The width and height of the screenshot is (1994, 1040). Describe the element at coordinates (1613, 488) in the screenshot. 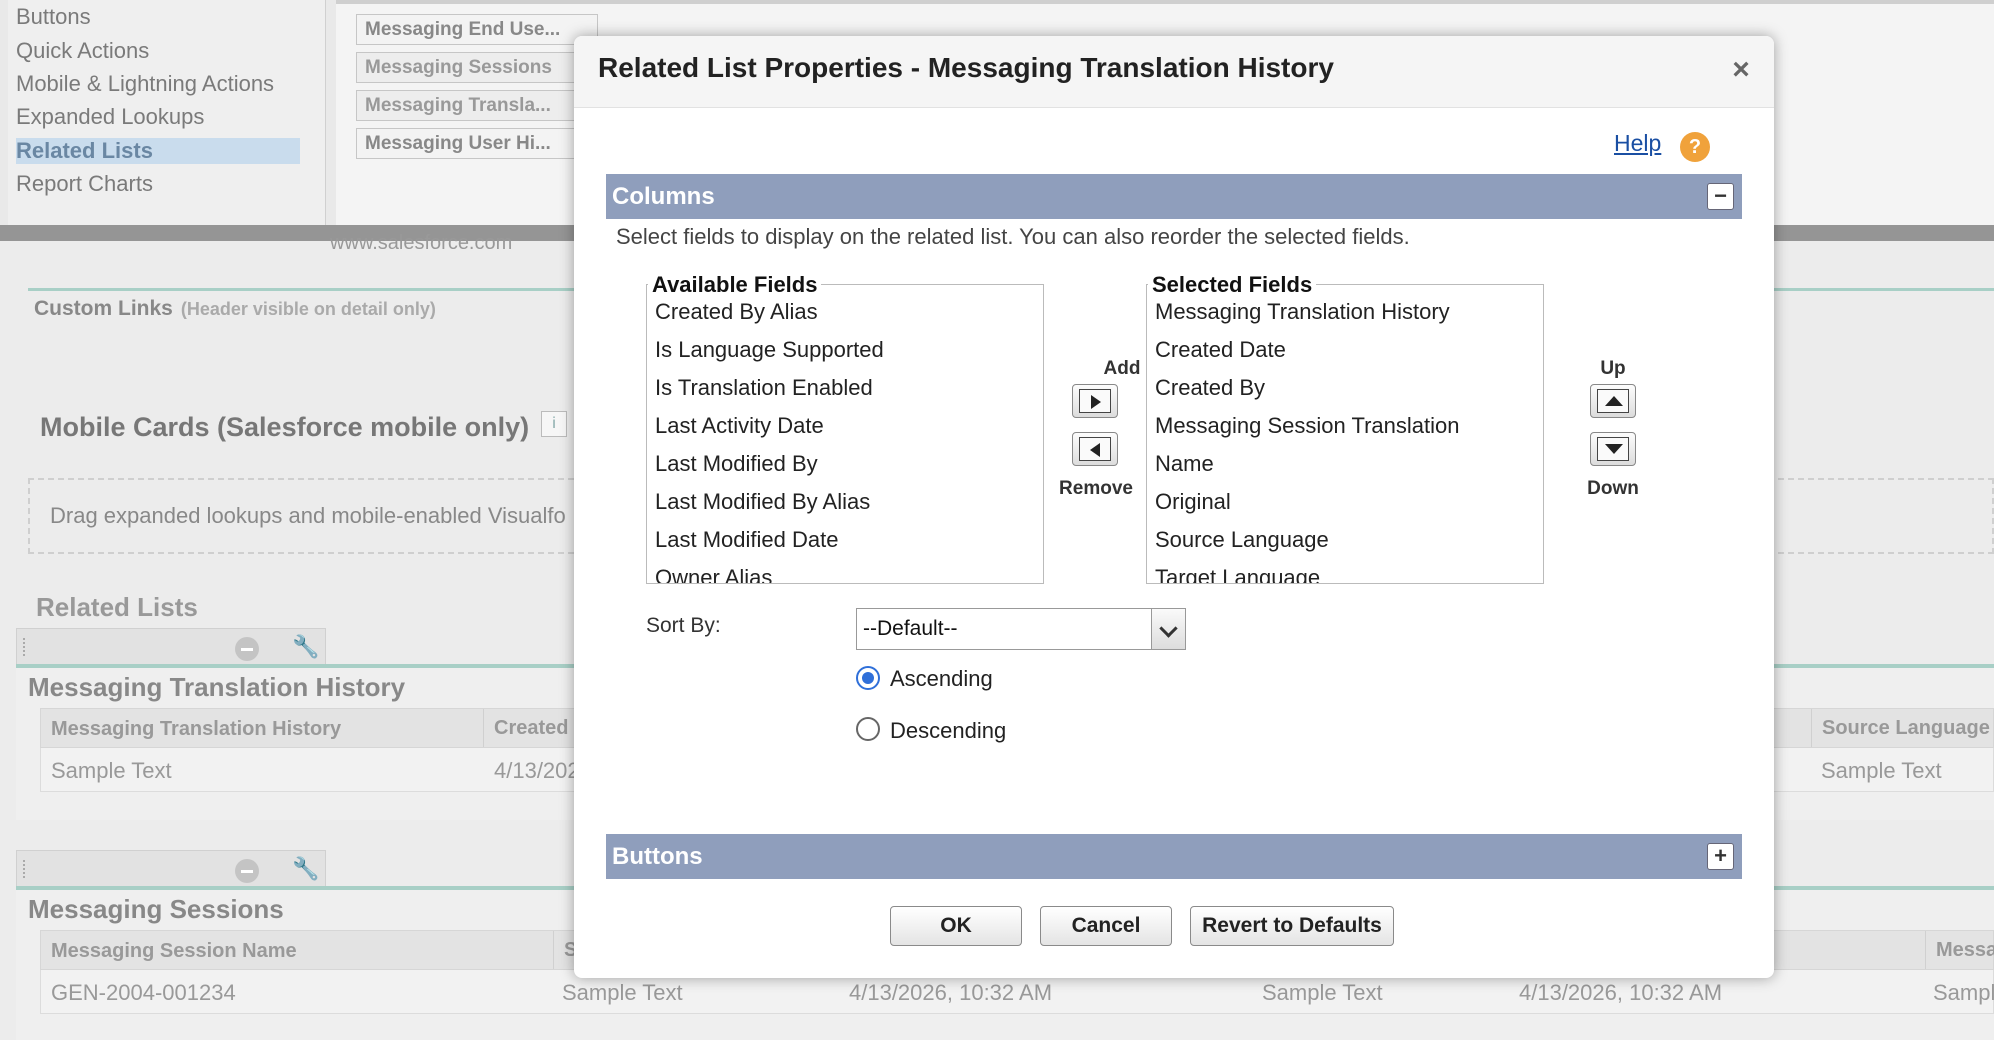

I see `down-label: Down` at that location.